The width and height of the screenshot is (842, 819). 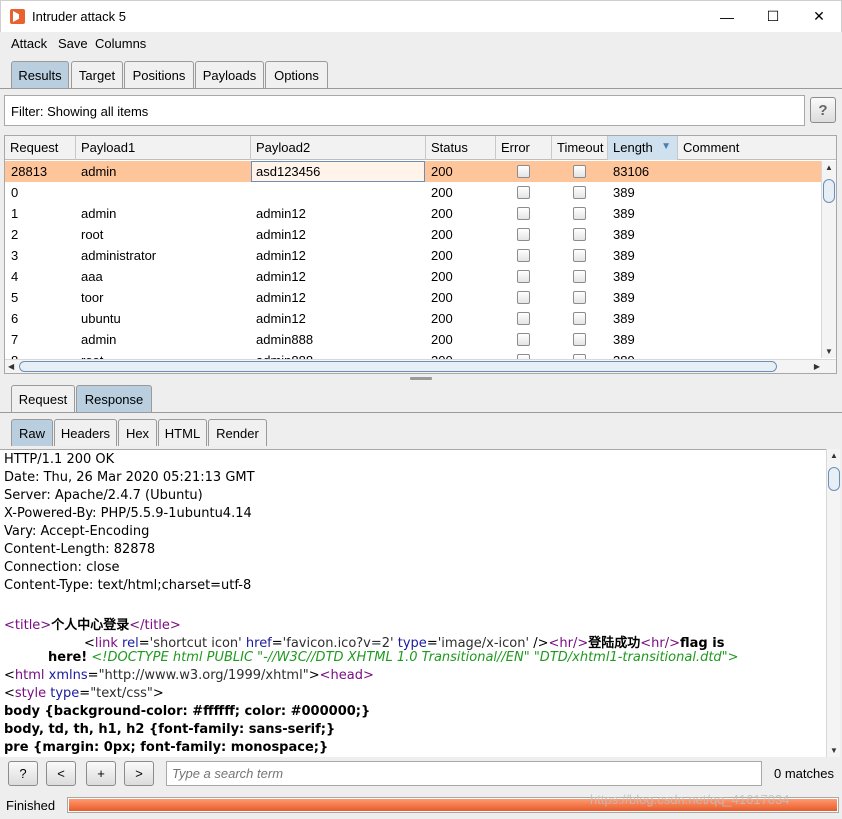 What do you see at coordinates (43, 398) in the screenshot?
I see `tab-request: Request` at bounding box center [43, 398].